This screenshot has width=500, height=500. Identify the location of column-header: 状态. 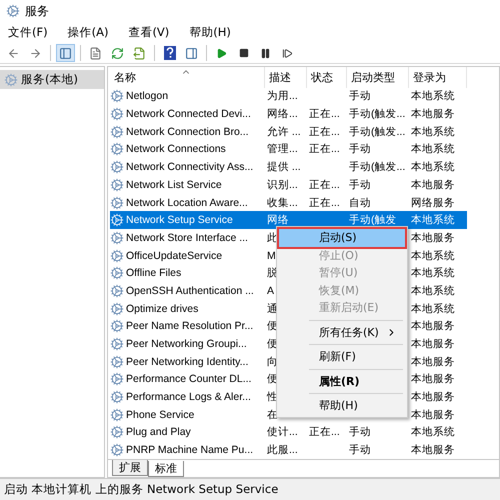
(327, 77).